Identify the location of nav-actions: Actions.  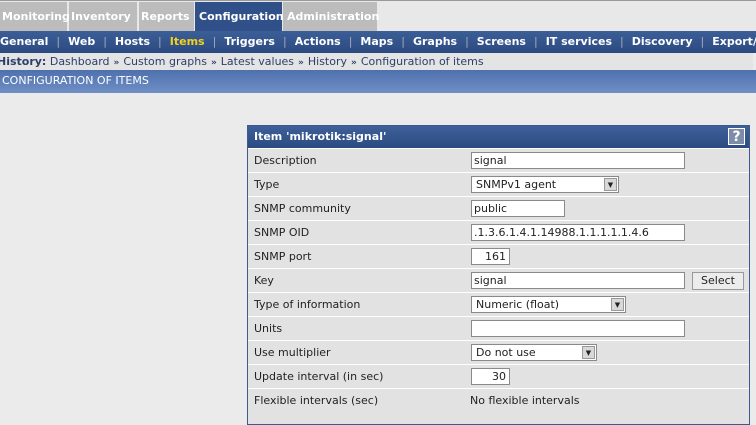
(318, 41).